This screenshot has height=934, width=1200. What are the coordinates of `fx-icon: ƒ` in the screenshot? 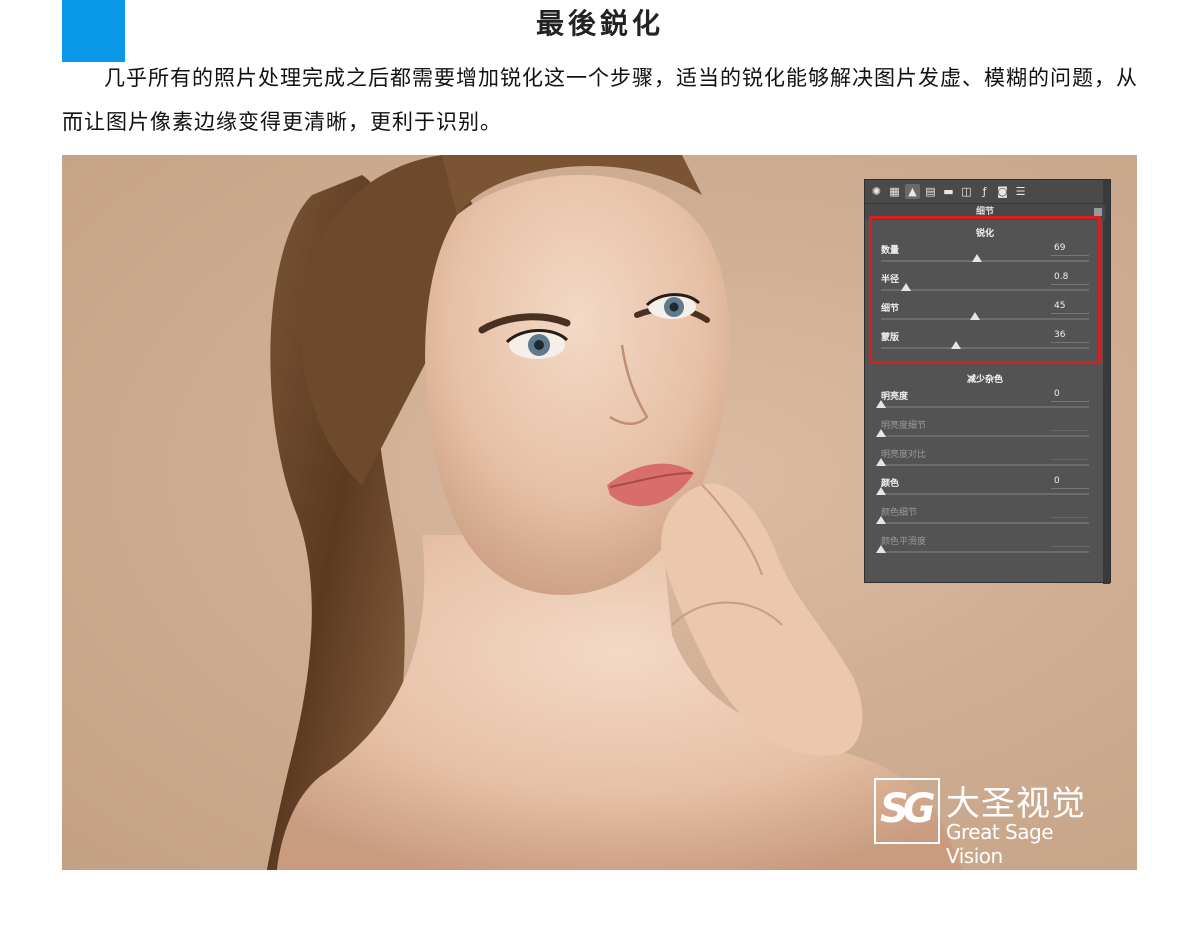 It's located at (984, 191).